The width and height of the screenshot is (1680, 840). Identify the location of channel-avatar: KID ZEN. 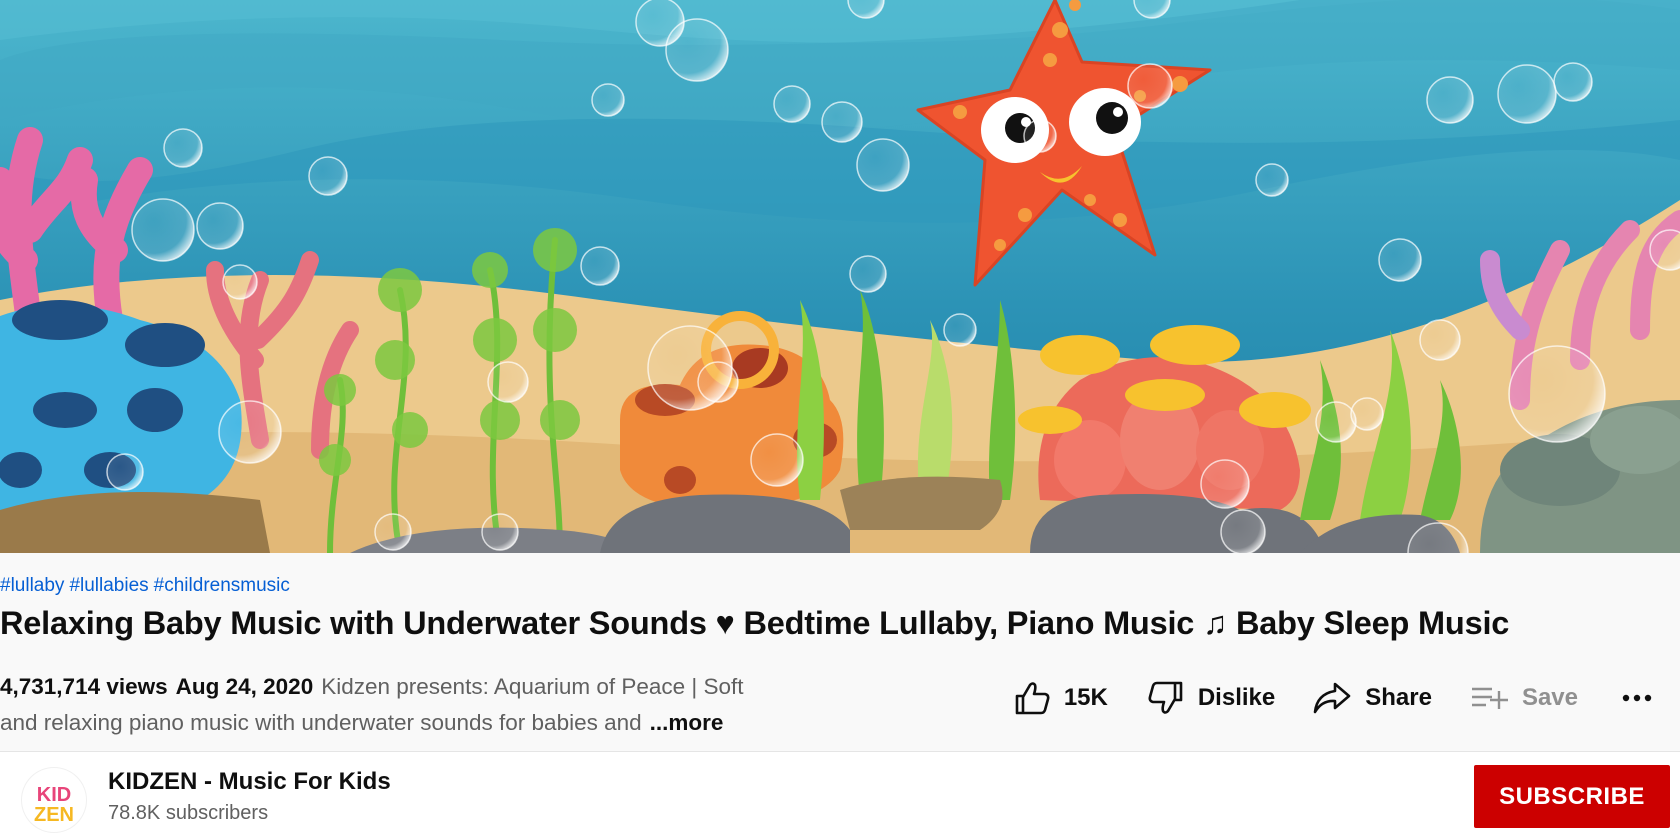
(54, 800).